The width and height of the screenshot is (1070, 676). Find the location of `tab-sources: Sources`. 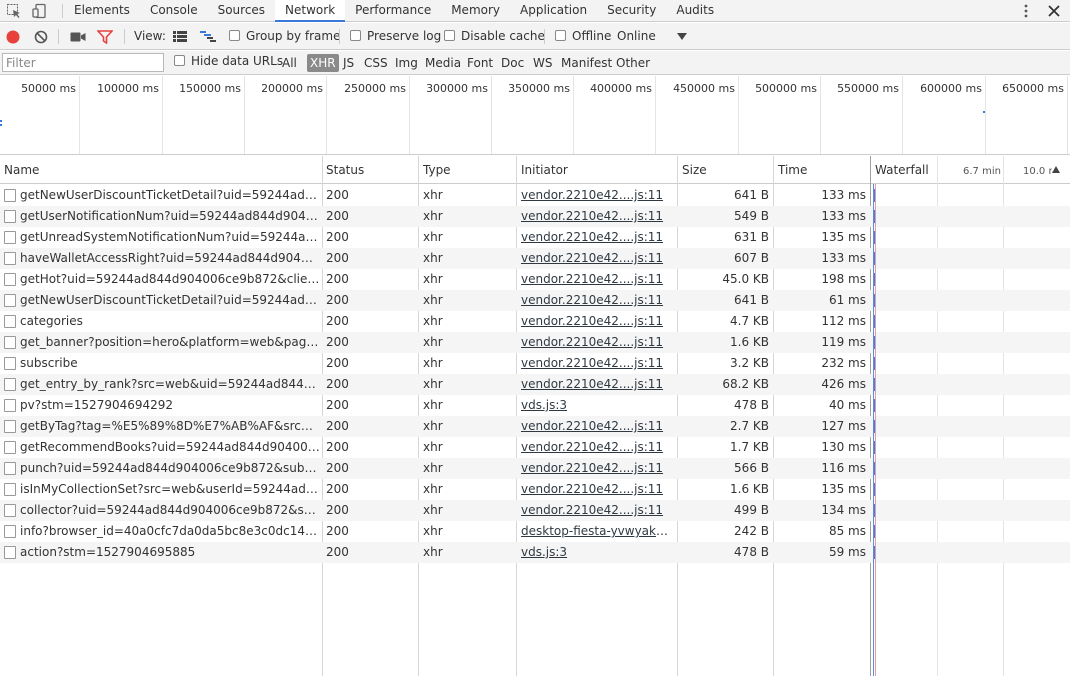

tab-sources: Sources is located at coordinates (241, 11).